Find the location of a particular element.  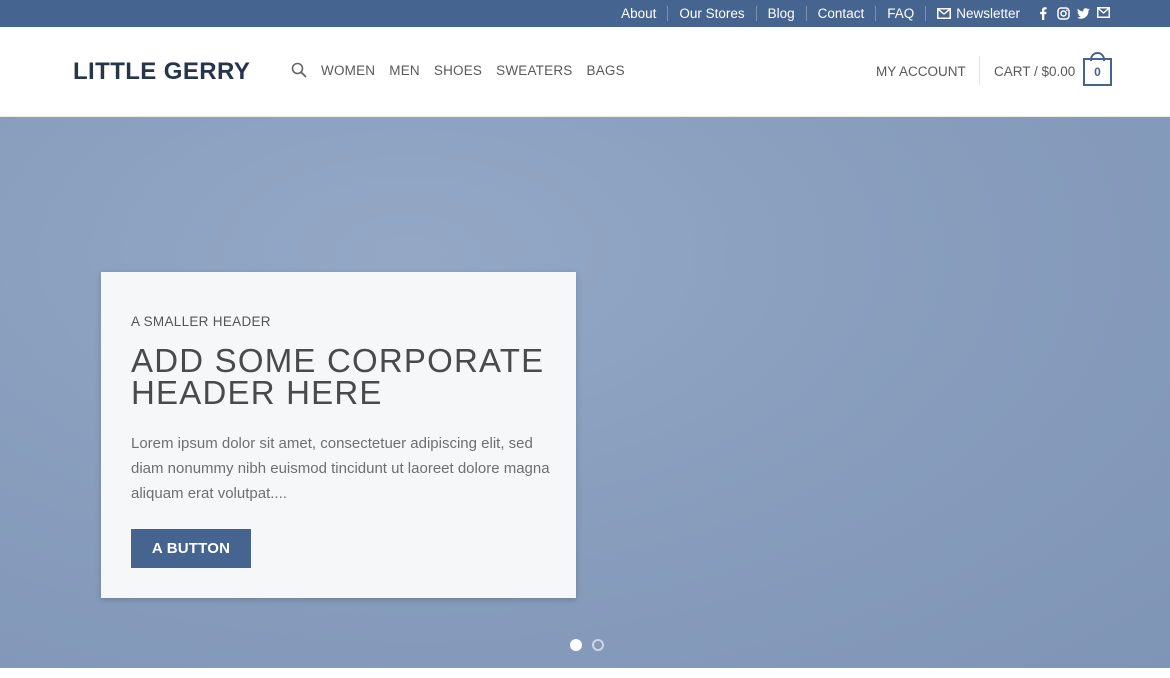

search-icon is located at coordinates (299, 70).